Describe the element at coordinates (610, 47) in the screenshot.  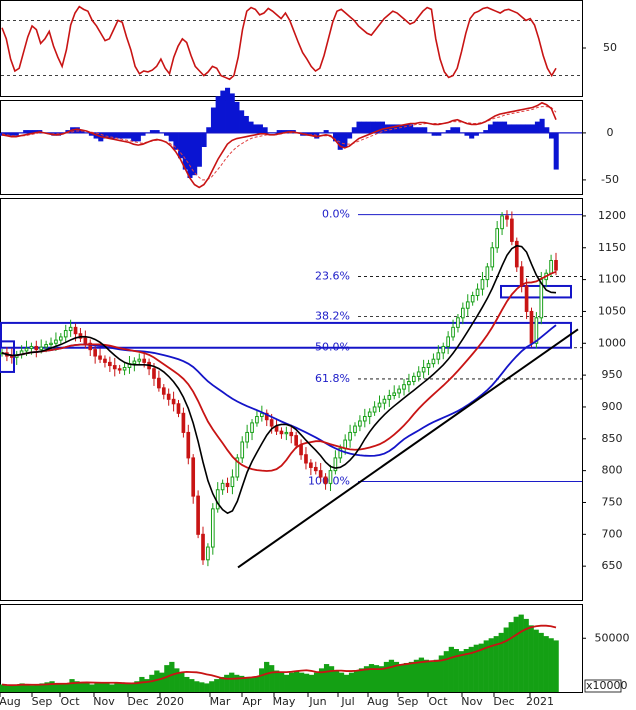
I see `stoch-tick-label: 50` at that location.